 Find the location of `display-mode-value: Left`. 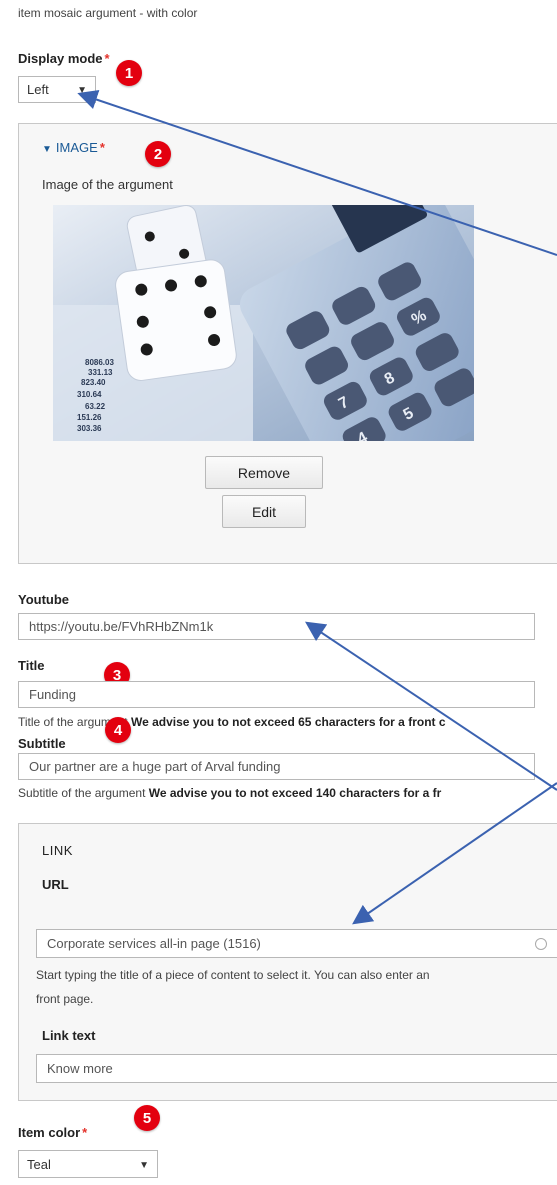

display-mode-value: Left is located at coordinates (38, 89).